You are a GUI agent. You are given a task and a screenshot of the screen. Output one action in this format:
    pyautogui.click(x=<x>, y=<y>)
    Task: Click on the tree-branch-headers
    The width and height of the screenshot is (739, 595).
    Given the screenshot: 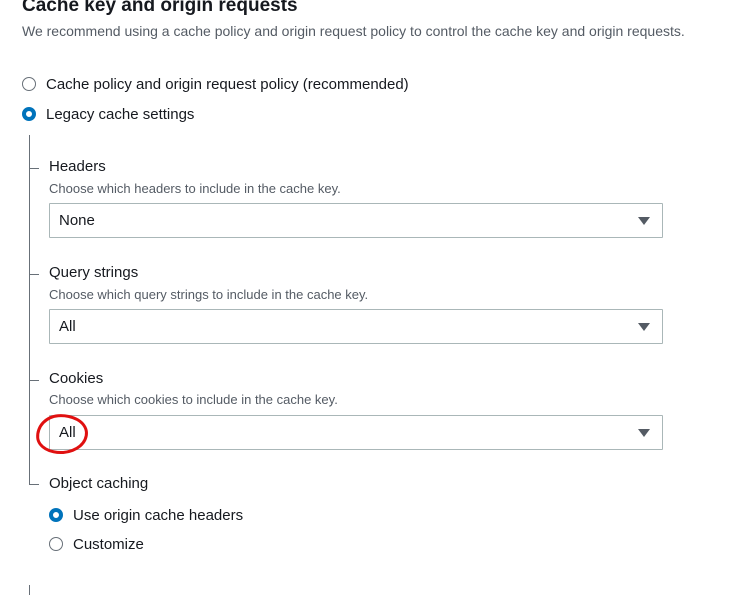 What is the action you would take?
    pyautogui.click(x=34, y=168)
    